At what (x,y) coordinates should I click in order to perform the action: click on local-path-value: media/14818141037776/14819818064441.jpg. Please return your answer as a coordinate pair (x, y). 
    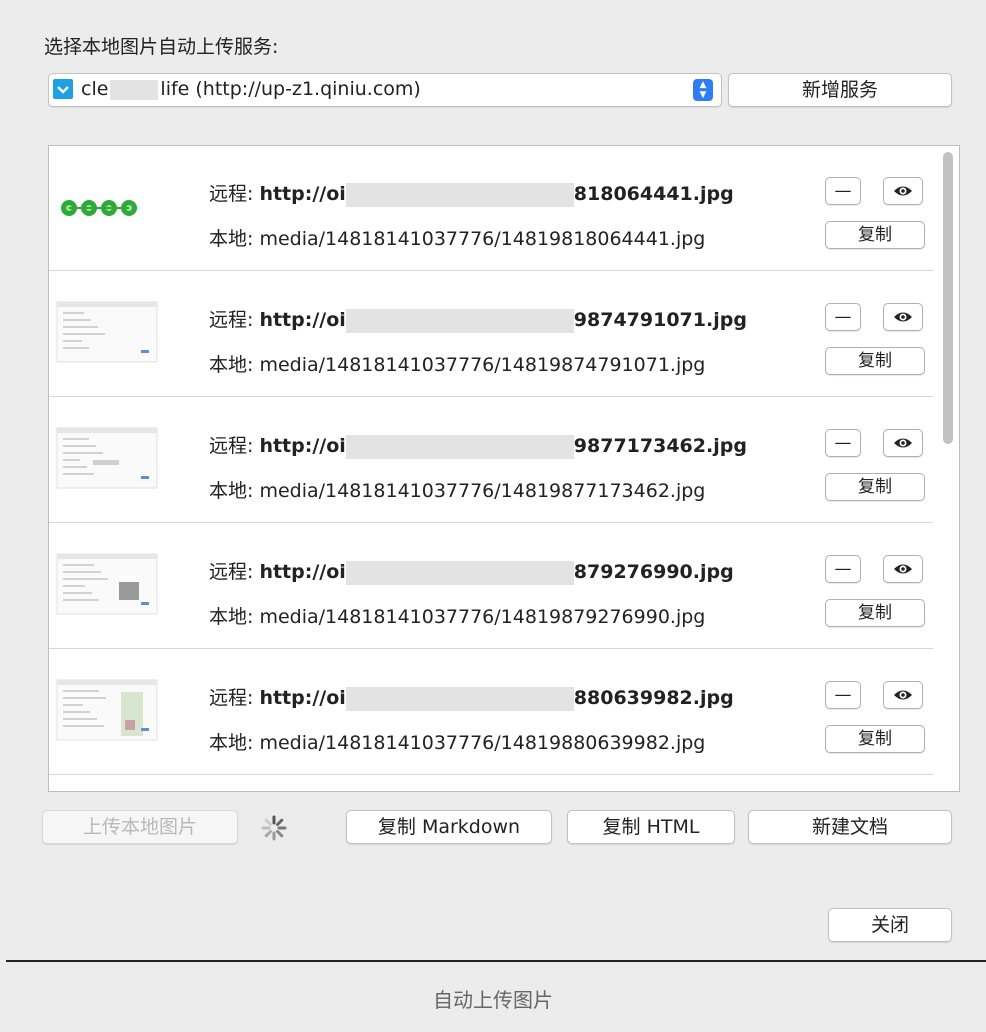
    Looking at the image, I should click on (482, 239).